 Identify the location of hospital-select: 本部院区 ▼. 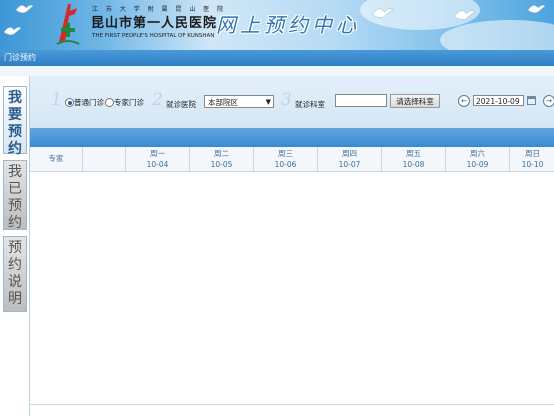
(239, 101).